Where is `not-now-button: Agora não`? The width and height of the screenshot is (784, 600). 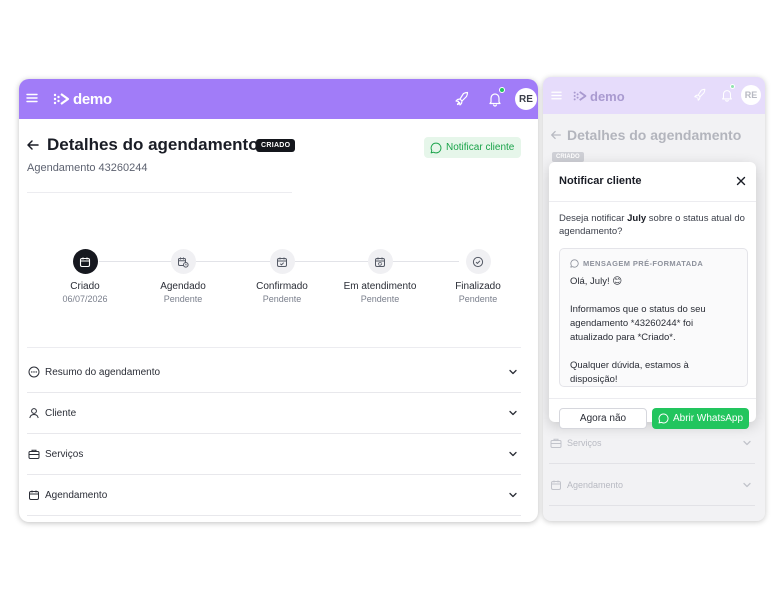 not-now-button: Agora não is located at coordinates (603, 418).